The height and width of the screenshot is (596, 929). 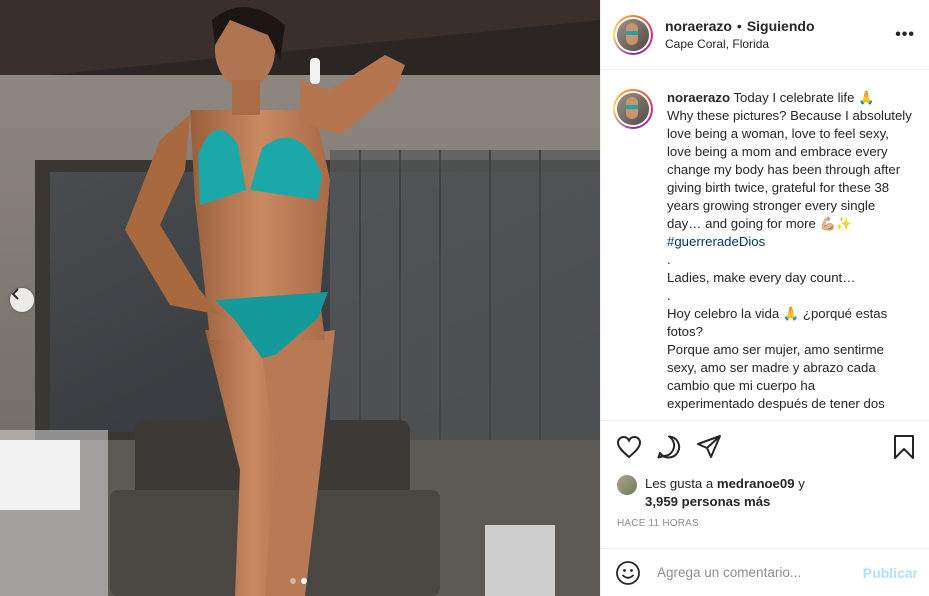 What do you see at coordinates (756, 483) in the screenshot?
I see `liker-username: medranoe09` at bounding box center [756, 483].